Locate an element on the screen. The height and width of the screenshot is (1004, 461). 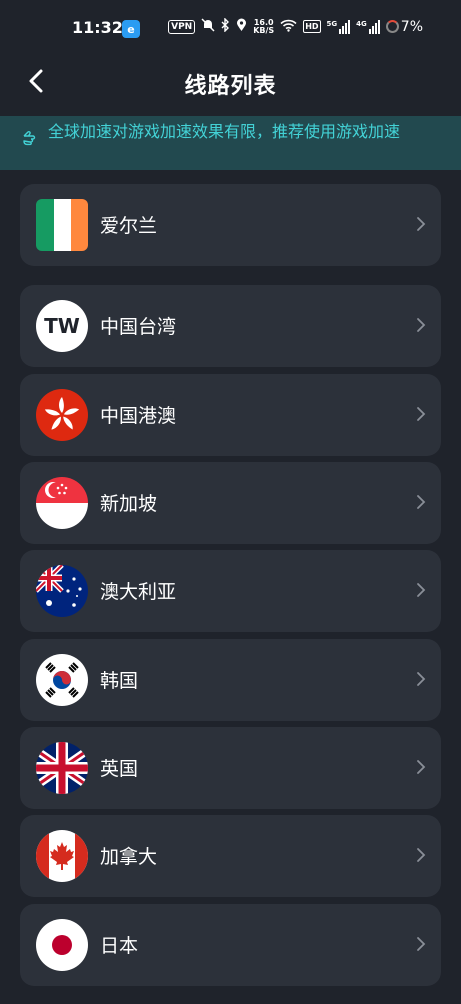
network-speed-unit: KB/S is located at coordinates (264, 30).